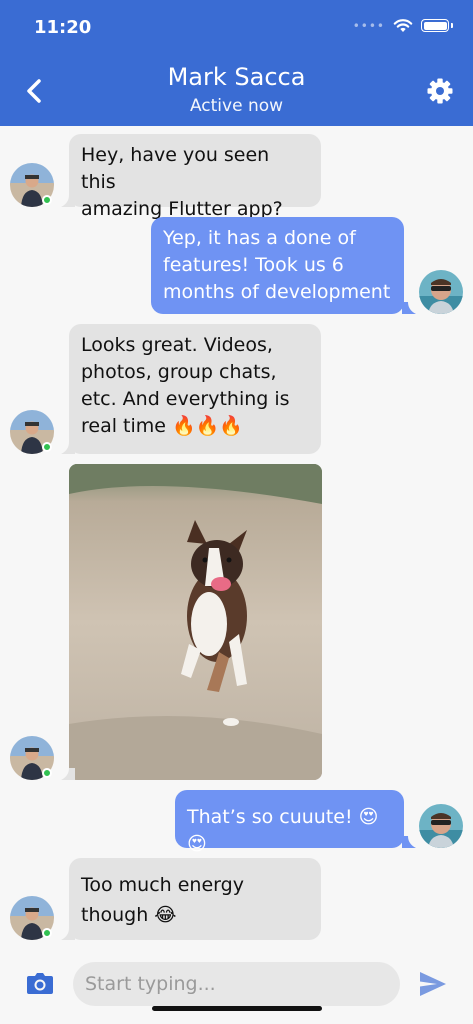 The image size is (473, 1024). I want to click on contact-status: Active now, so click(236, 106).